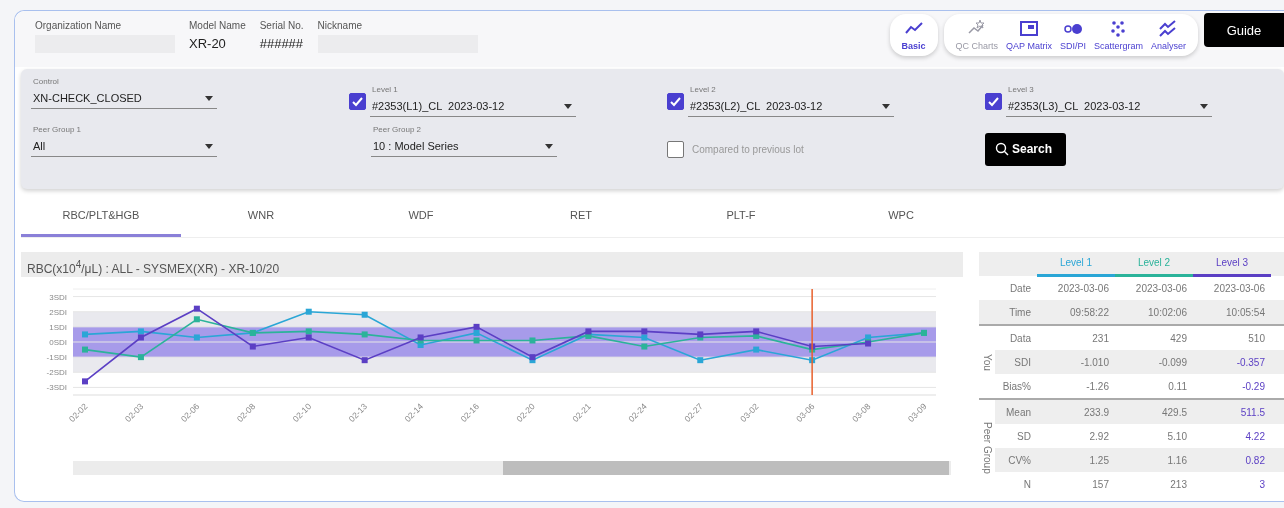 The width and height of the screenshot is (1284, 508). I want to click on toolbar-button: SDI/PI, so click(1072, 35).